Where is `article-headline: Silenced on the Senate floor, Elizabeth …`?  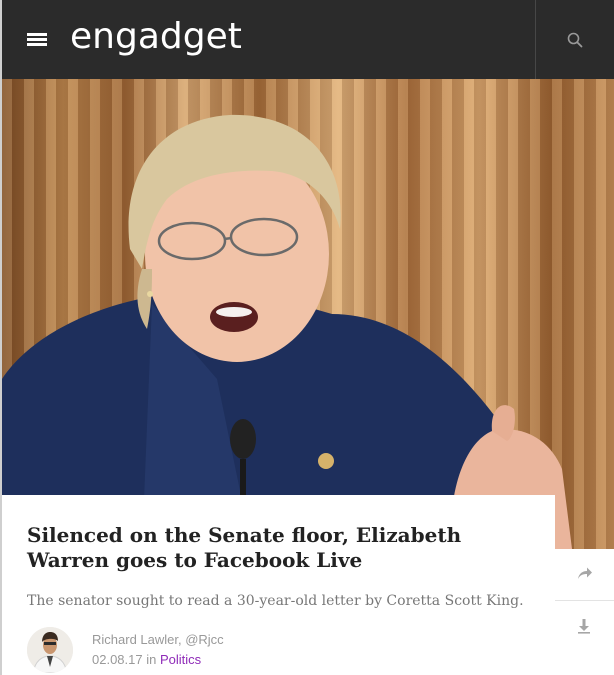
article-headline: Silenced on the Senate floor, Elizabeth … is located at coordinates (282, 548).